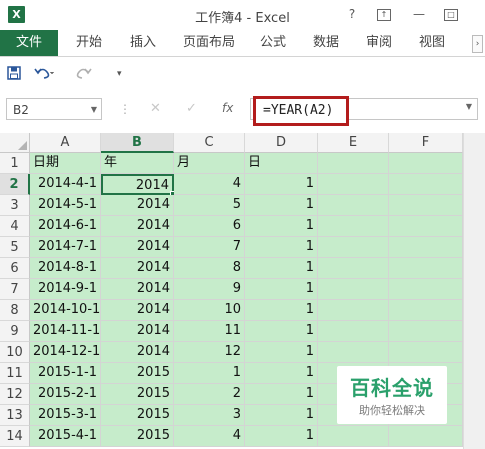 The height and width of the screenshot is (449, 485). I want to click on customize-qat-icon: ▾, so click(119, 74).